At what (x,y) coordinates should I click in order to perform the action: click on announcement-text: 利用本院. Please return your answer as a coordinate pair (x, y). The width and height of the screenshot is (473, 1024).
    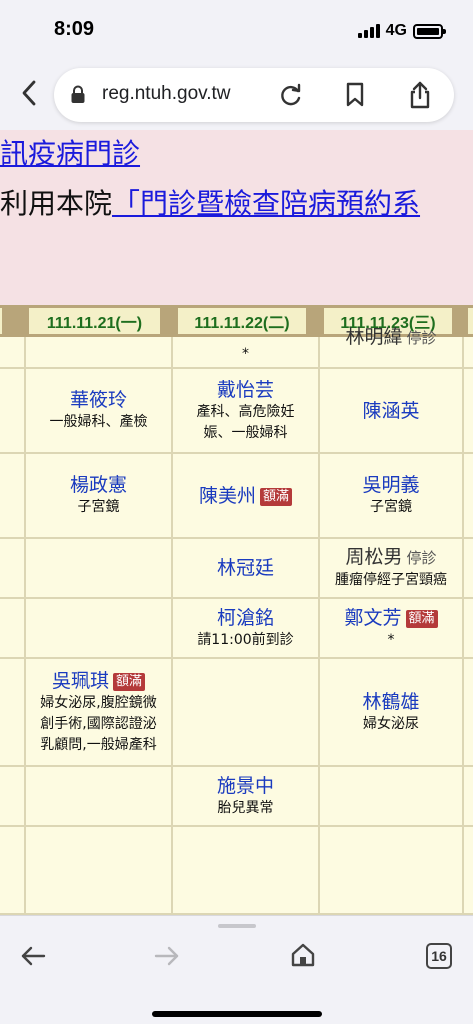
    Looking at the image, I should click on (56, 203).